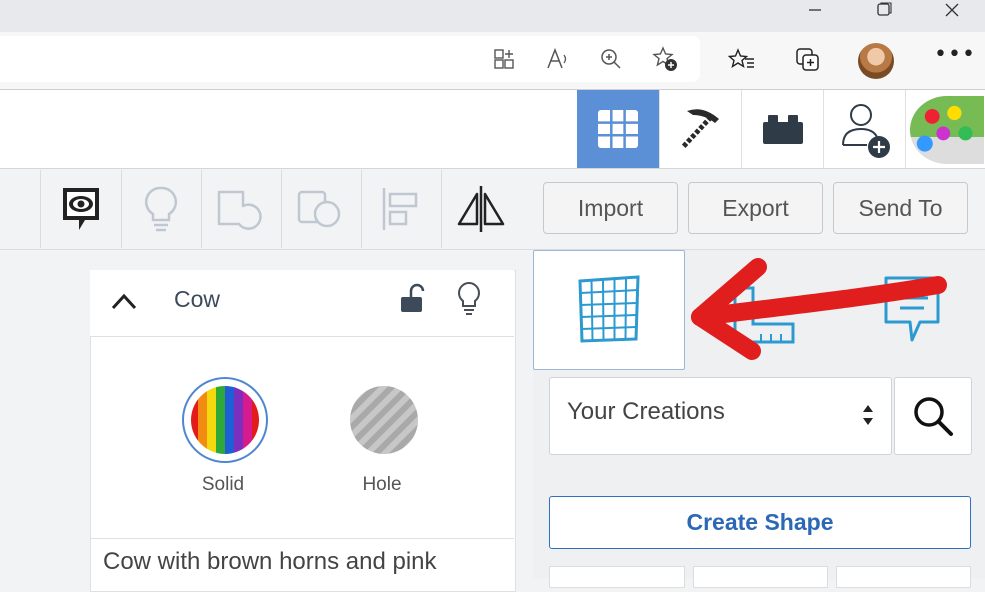 Image resolution: width=985 pixels, height=592 pixels. What do you see at coordinates (319, 209) in the screenshot?
I see `ungroup-icon` at bounding box center [319, 209].